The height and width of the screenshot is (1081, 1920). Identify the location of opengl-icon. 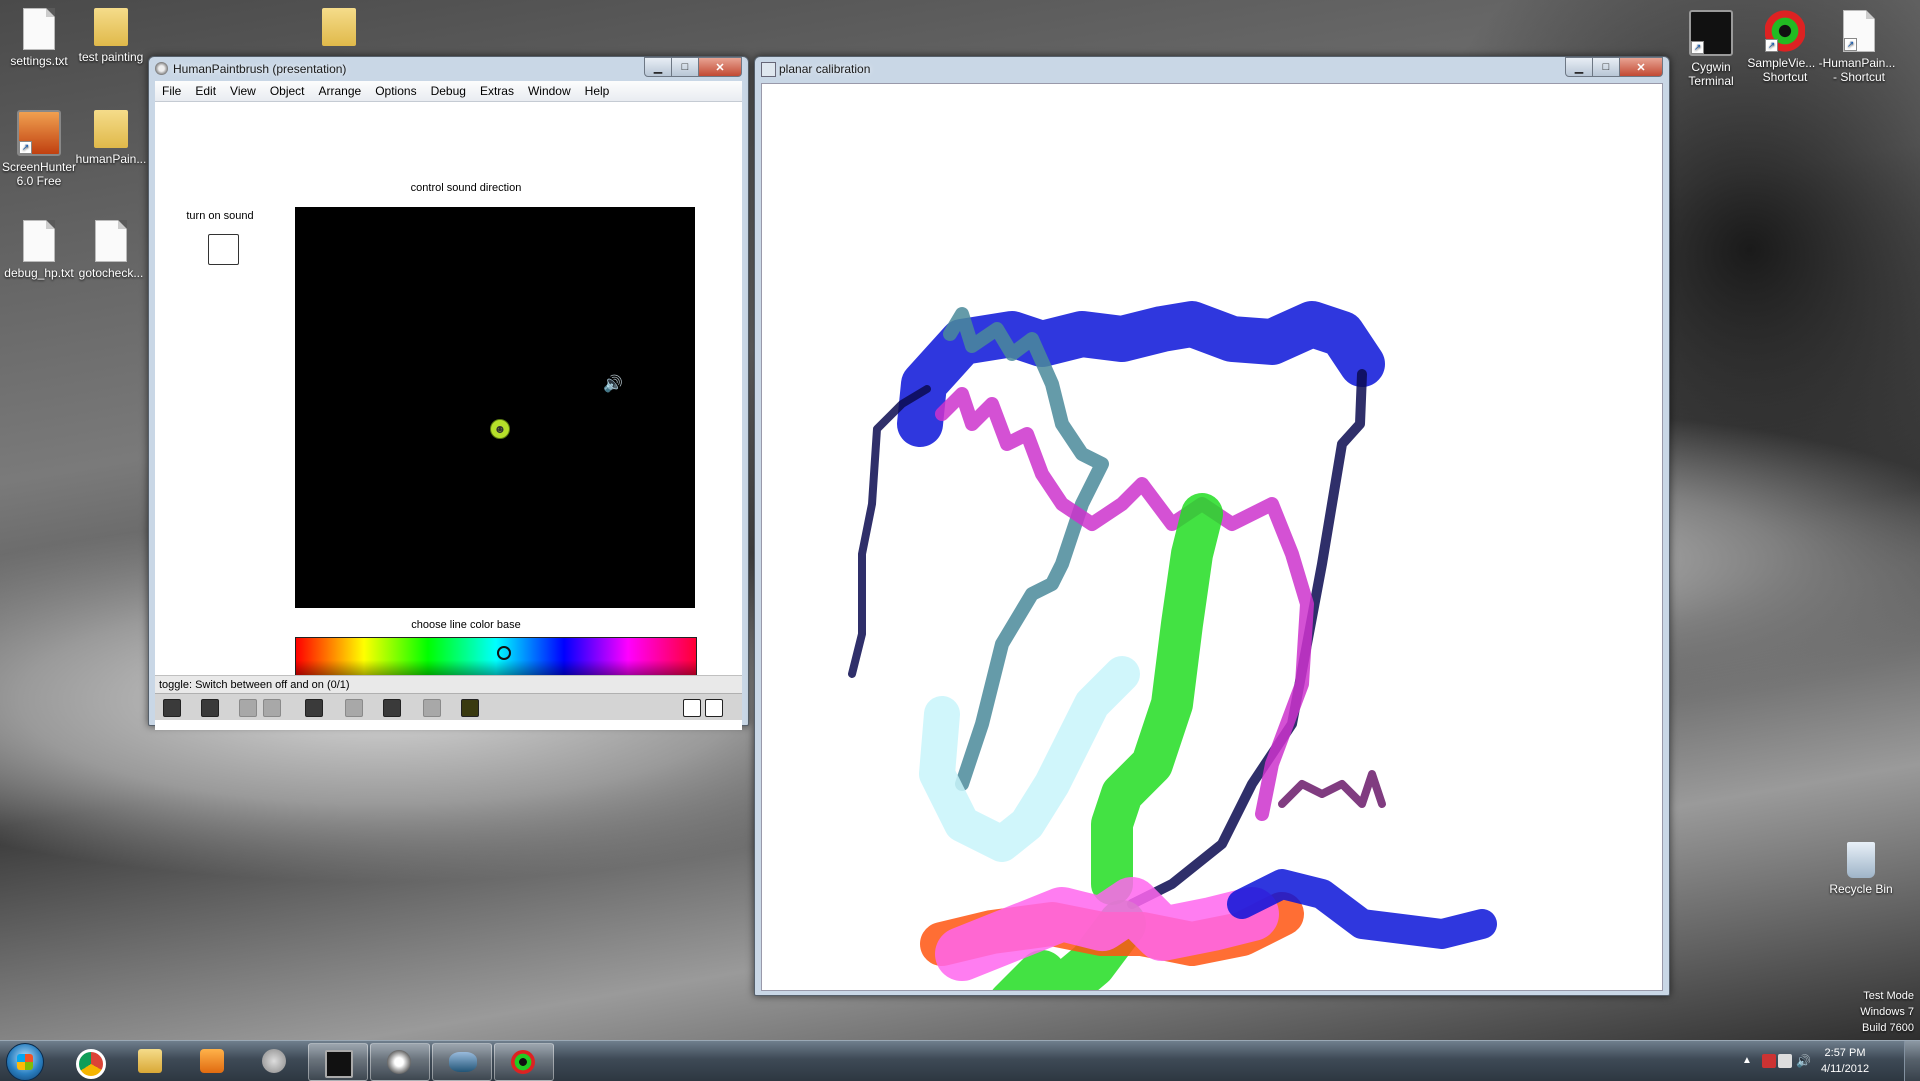
(463, 1062).